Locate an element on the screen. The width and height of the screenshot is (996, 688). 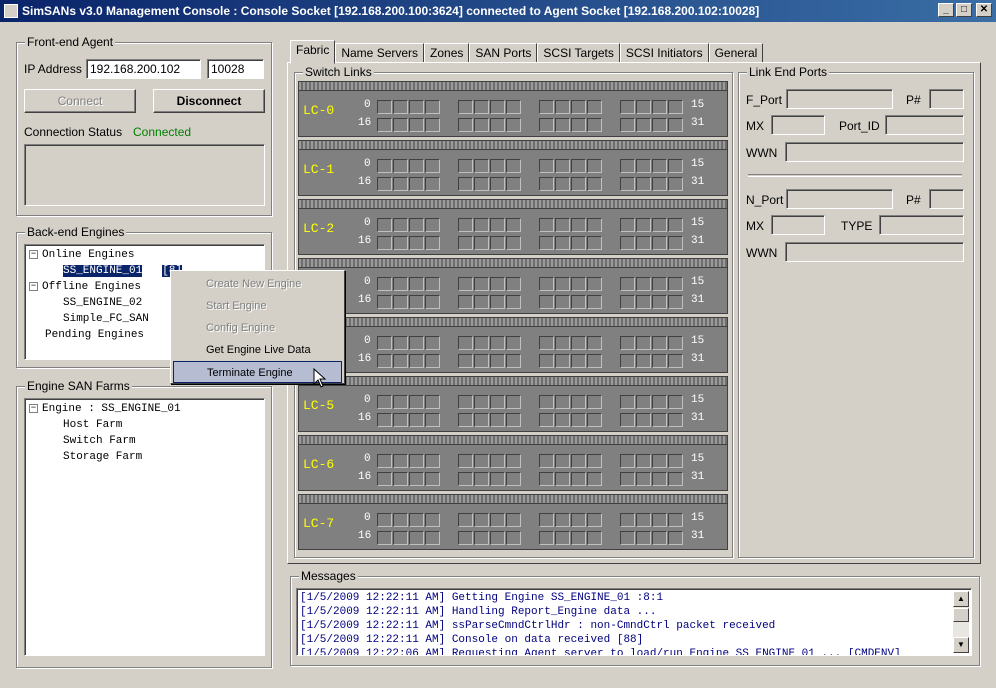
tree-node-online: − Online Engines is located at coordinates (144, 255).